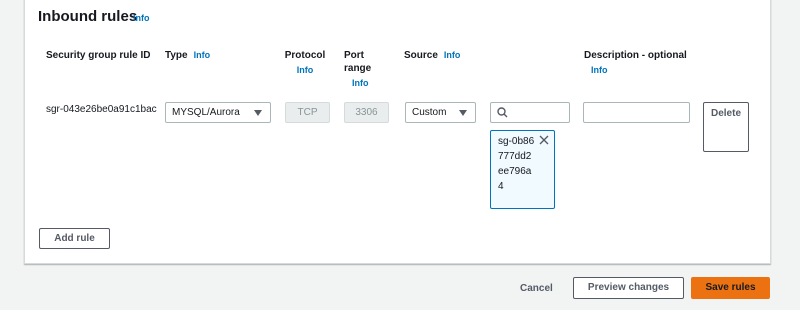 The width and height of the screenshot is (800, 310). Describe the element at coordinates (452, 55) in the screenshot. I see `header-source-info-link: Info` at that location.